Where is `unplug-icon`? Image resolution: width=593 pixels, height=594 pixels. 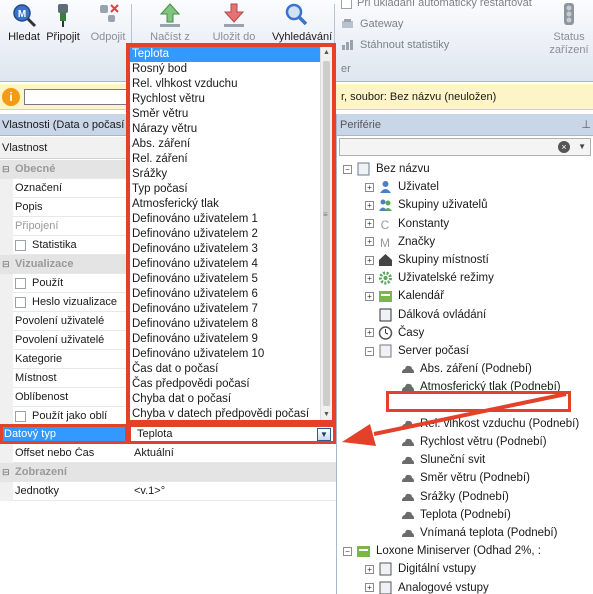
unplug-icon is located at coordinates (109, 13).